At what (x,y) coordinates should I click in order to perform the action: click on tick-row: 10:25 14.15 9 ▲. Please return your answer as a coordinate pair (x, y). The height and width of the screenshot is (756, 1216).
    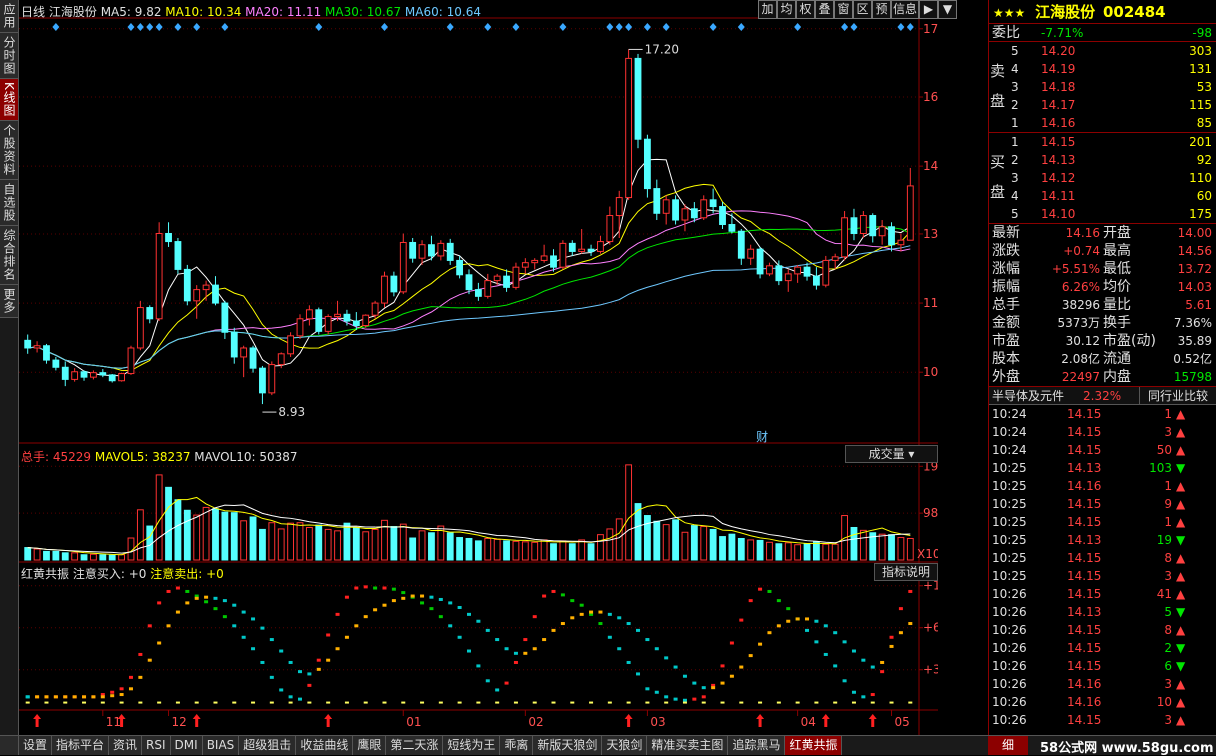
    Looking at the image, I should click on (1102, 504).